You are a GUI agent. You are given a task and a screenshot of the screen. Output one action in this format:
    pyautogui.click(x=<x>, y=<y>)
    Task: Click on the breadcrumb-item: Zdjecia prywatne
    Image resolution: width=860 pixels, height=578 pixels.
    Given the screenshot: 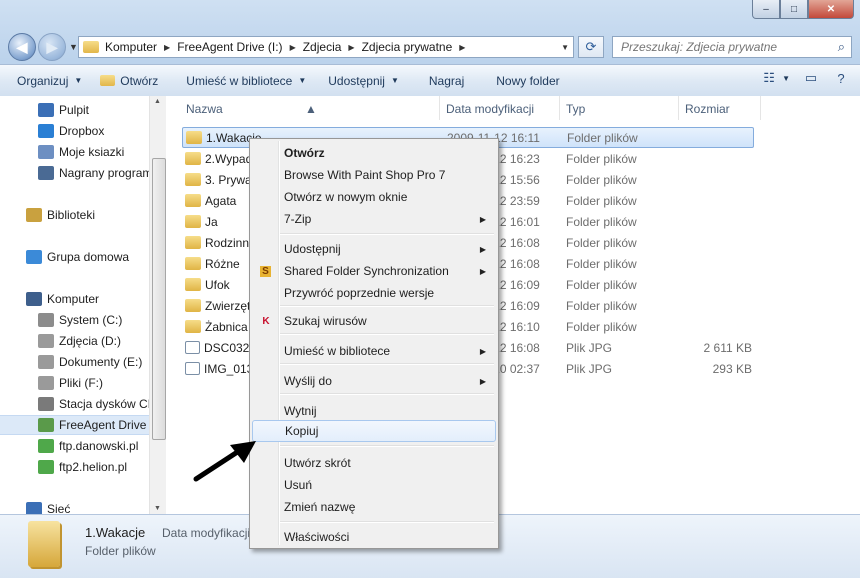 What is the action you would take?
    pyautogui.click(x=407, y=47)
    